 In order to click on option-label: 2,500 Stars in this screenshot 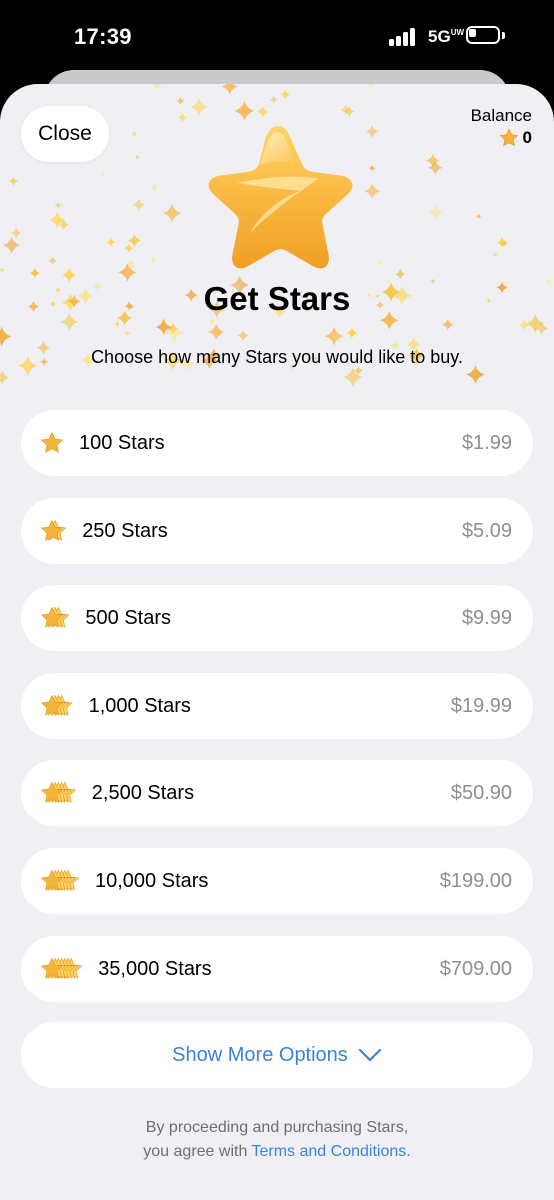, I will do `click(143, 793)`.